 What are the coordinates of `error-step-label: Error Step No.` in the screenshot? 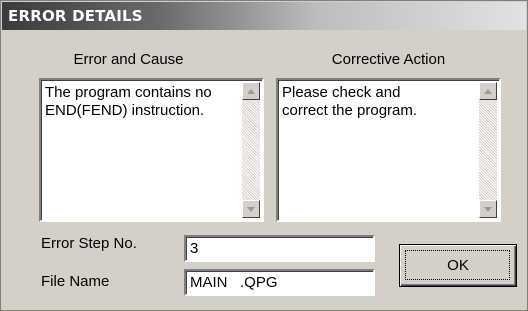 It's located at (89, 243).